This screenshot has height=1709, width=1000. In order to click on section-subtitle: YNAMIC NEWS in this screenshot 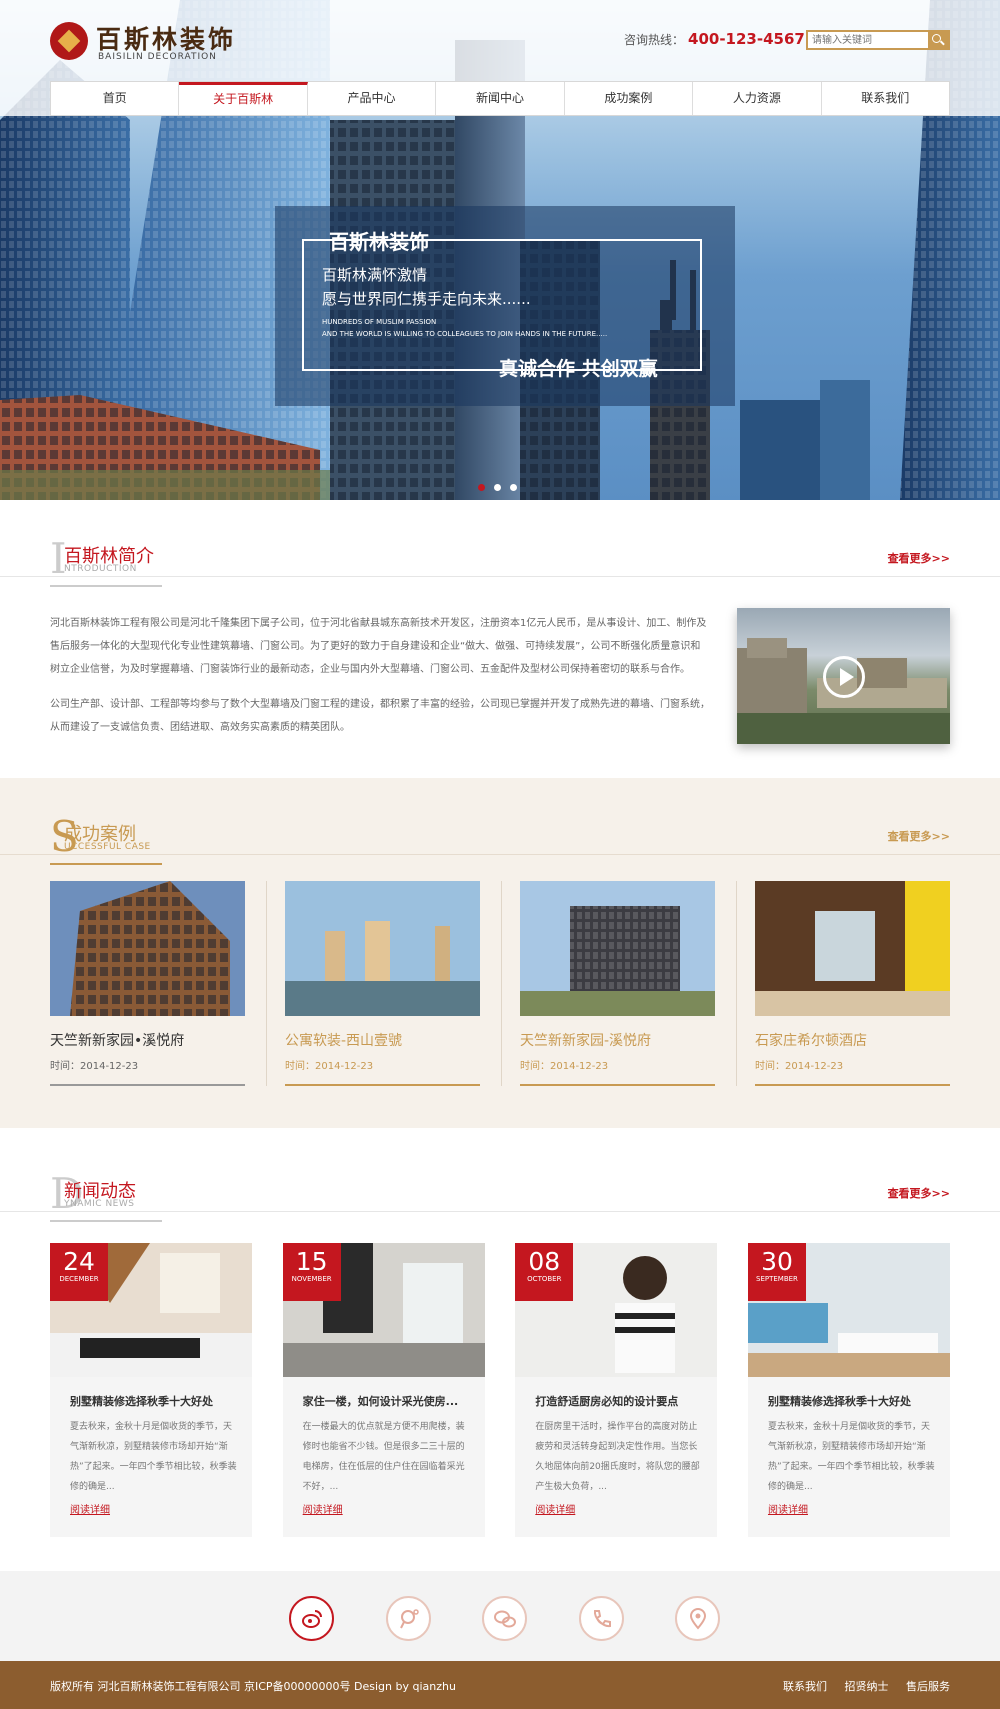, I will do `click(99, 1204)`.